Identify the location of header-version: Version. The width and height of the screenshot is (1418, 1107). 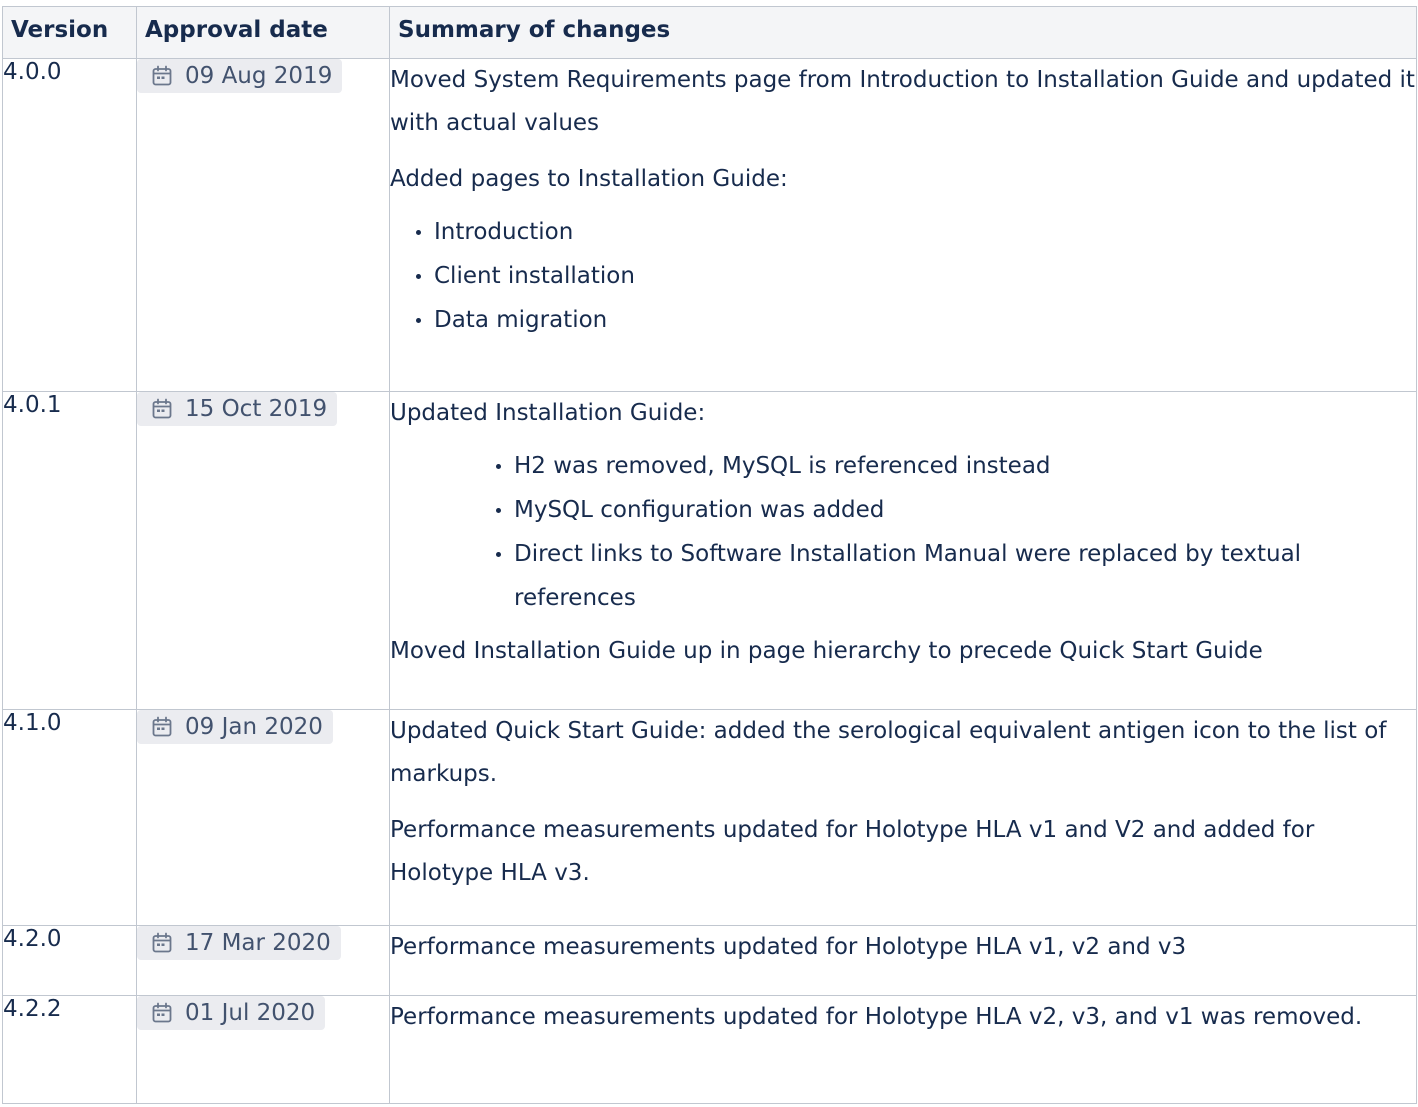
(69, 32).